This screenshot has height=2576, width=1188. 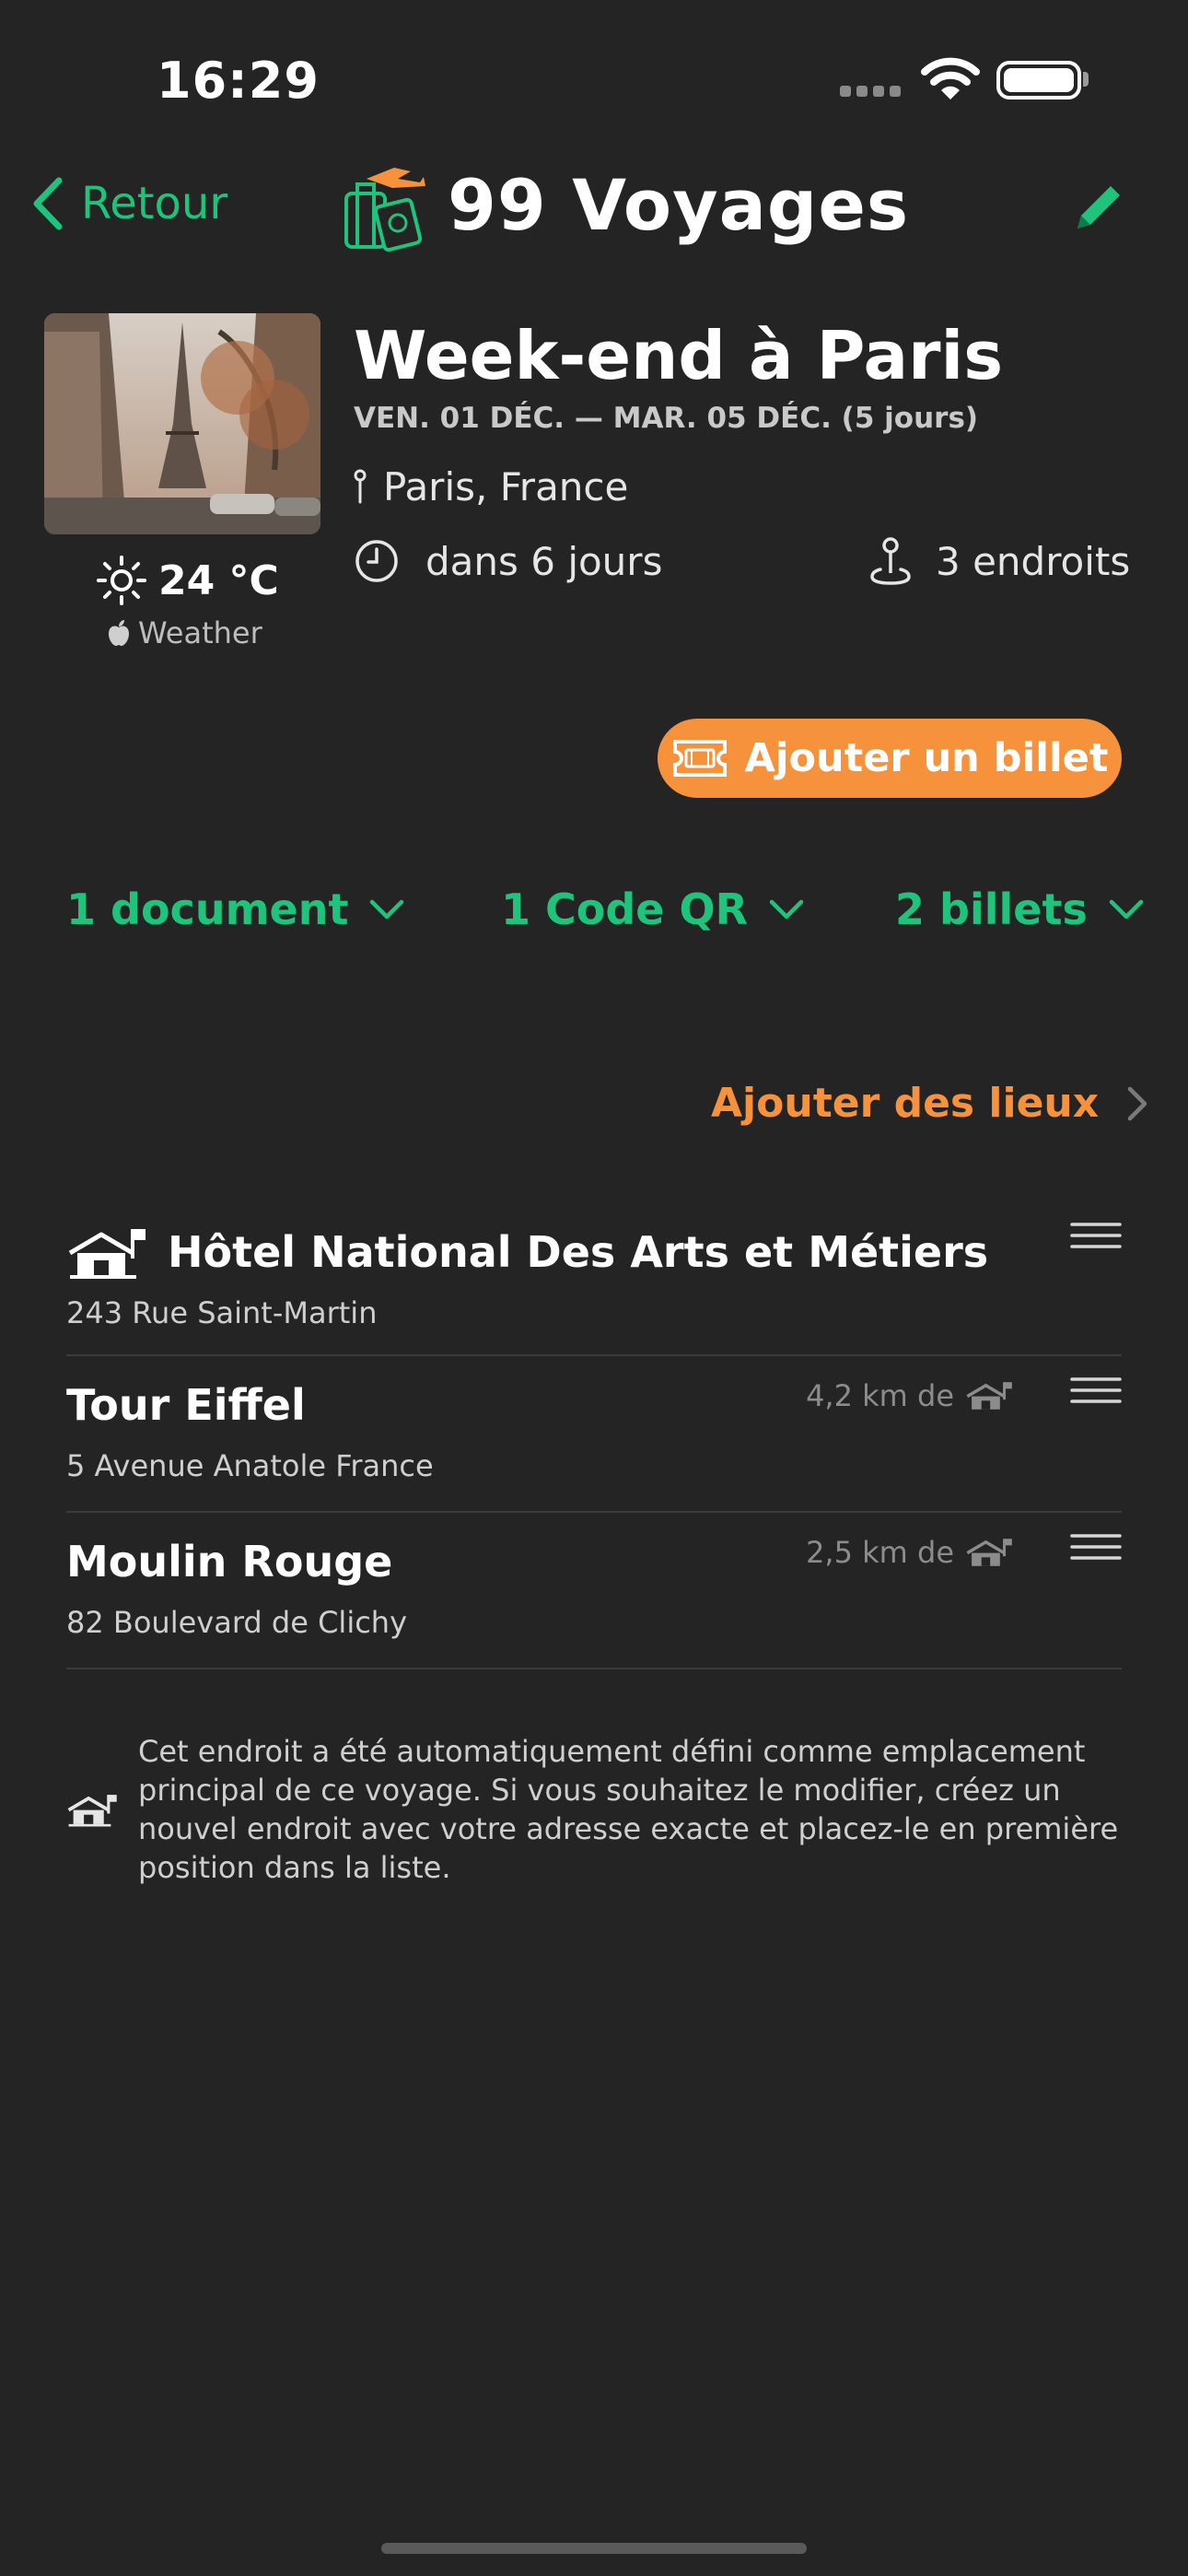 I want to click on clock-icon, so click(x=376, y=561).